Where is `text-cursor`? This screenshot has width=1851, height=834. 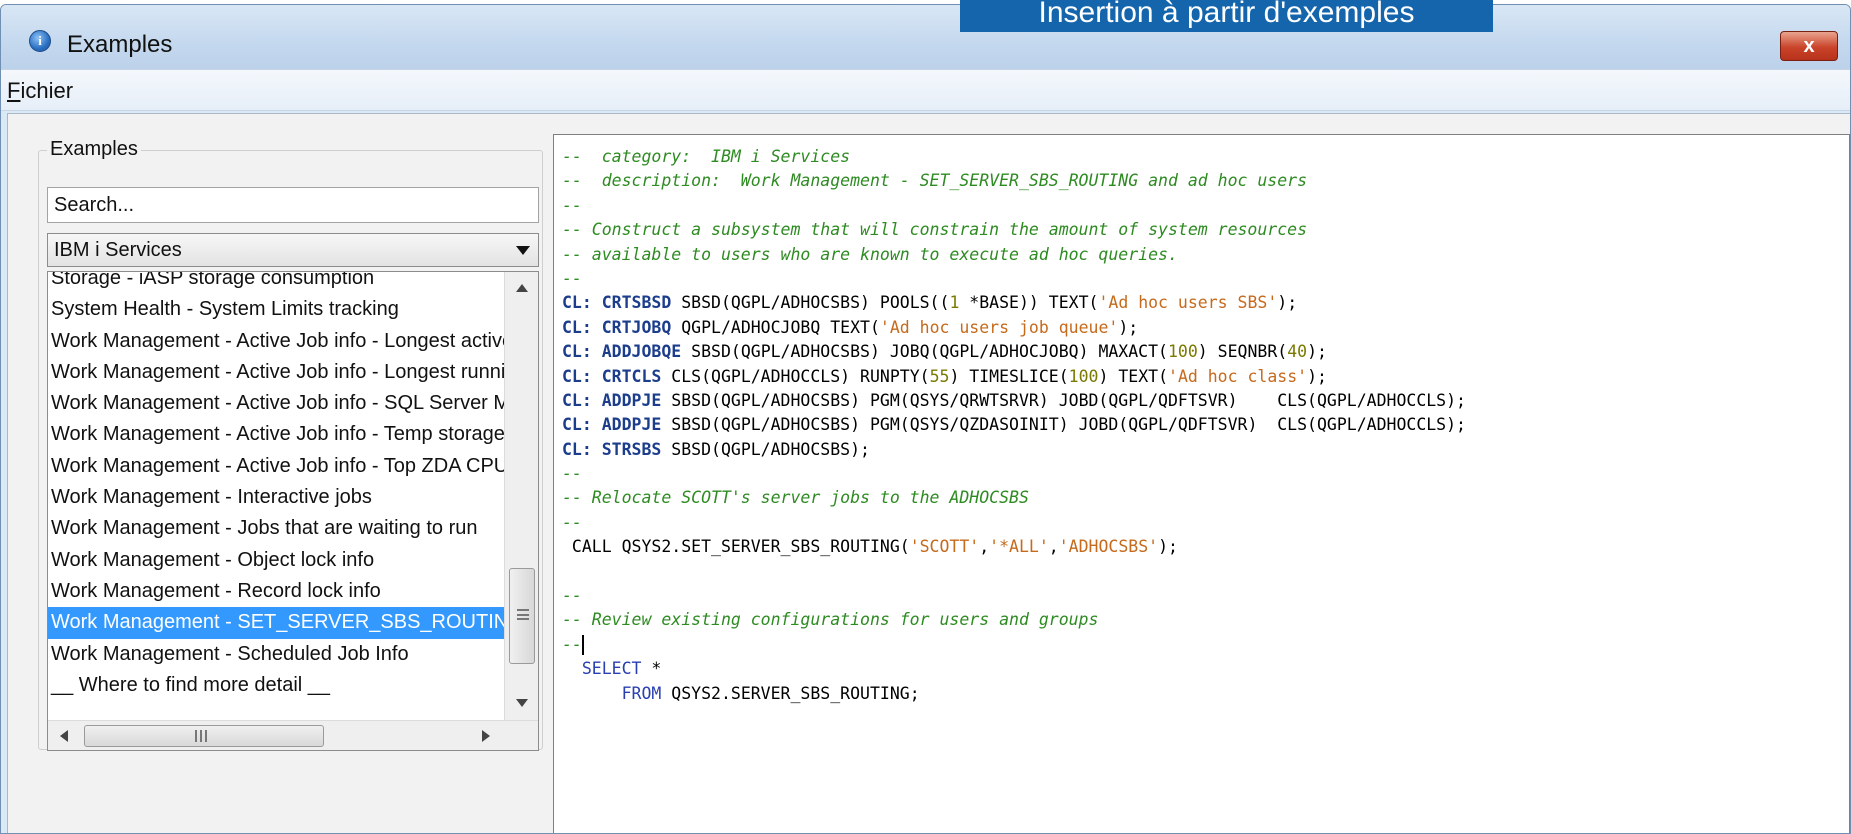 text-cursor is located at coordinates (582, 645).